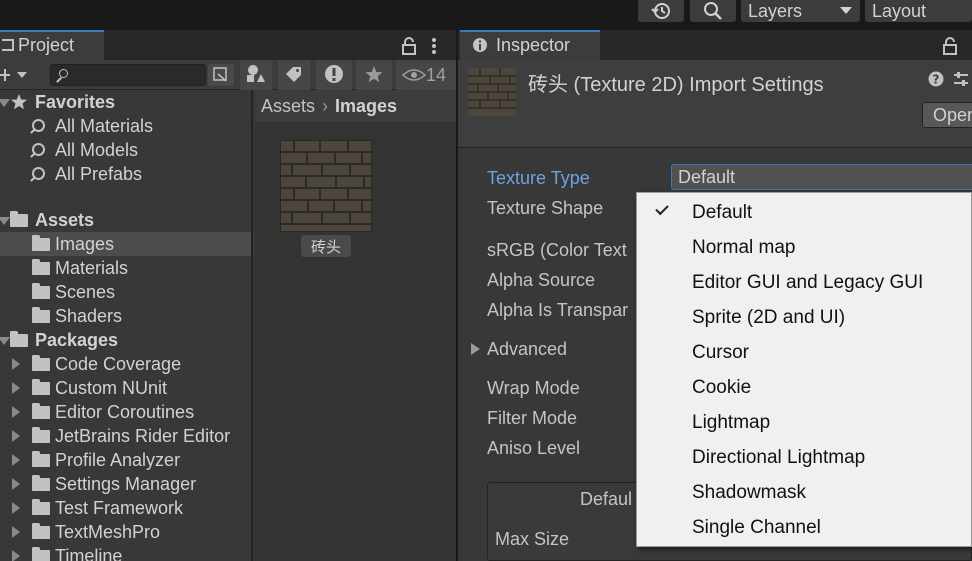  Describe the element at coordinates (221, 75) in the screenshot. I see `search-mode-button` at that location.